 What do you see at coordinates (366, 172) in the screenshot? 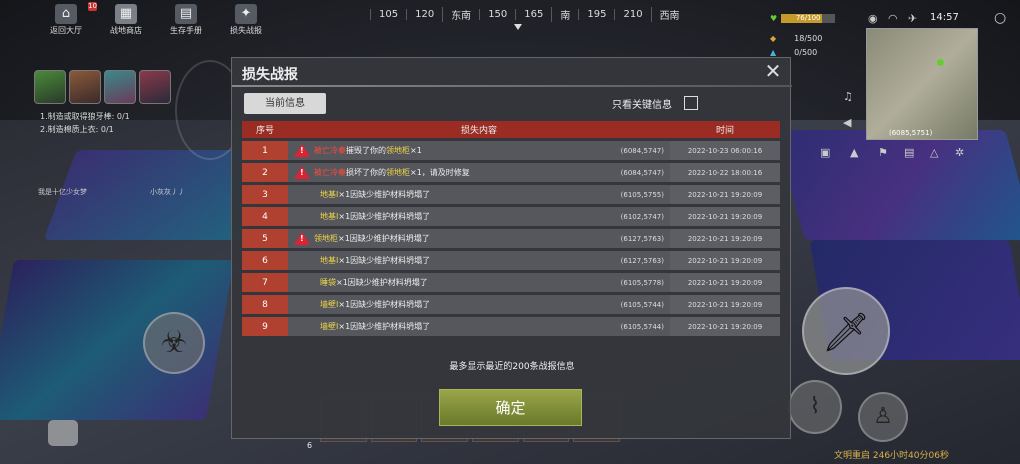
I see `content-fragment: 损坏了你的` at bounding box center [366, 172].